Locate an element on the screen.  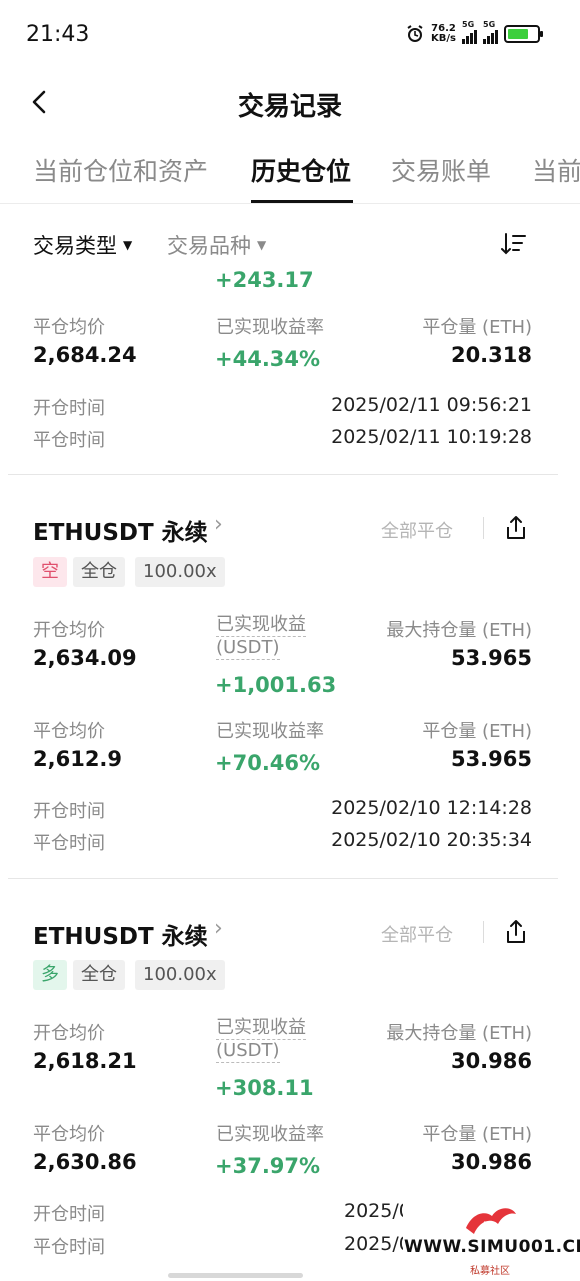
pnl-rate-value: +37.97% is located at coordinates (268, 1166).